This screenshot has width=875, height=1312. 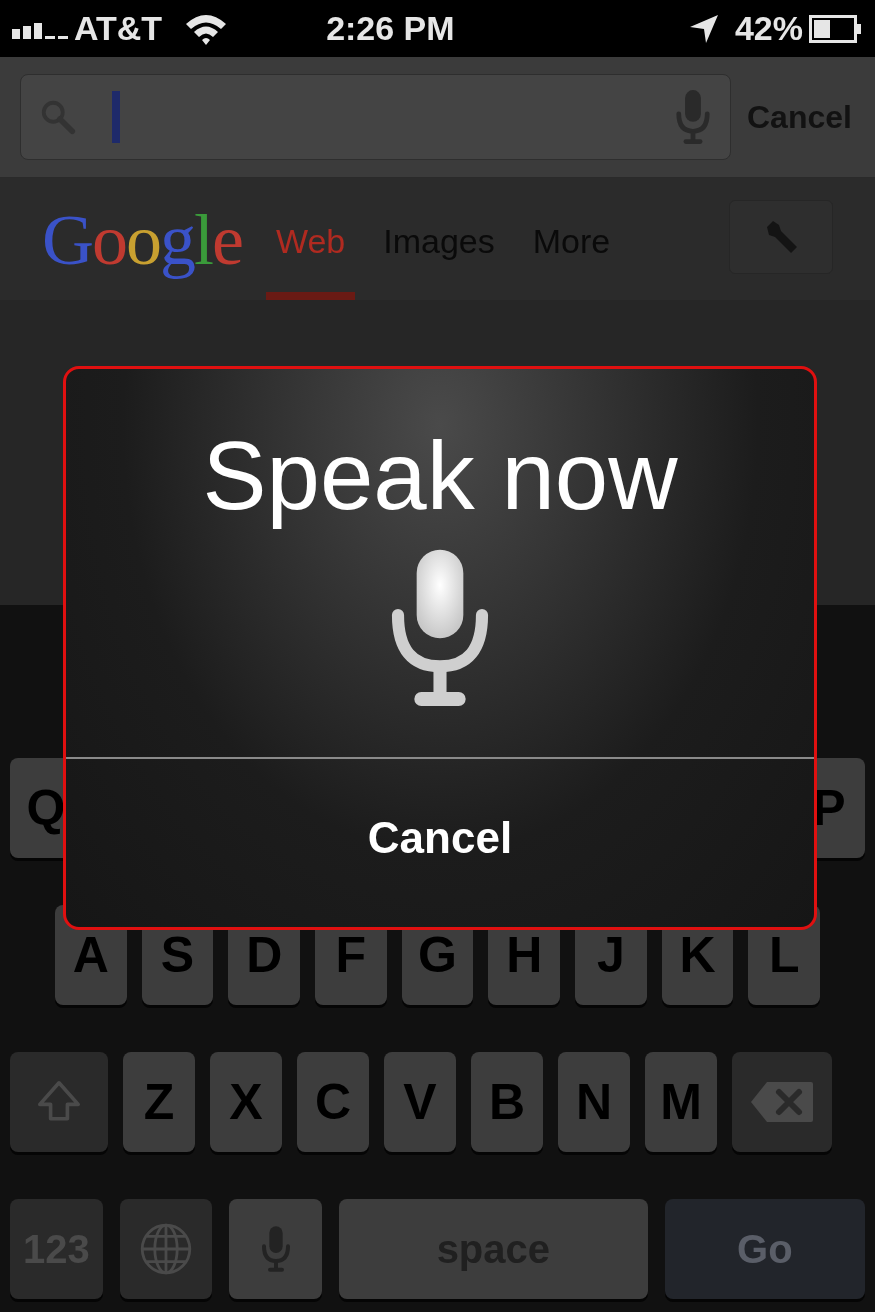 What do you see at coordinates (246, 1102) in the screenshot?
I see `letter-key: X` at bounding box center [246, 1102].